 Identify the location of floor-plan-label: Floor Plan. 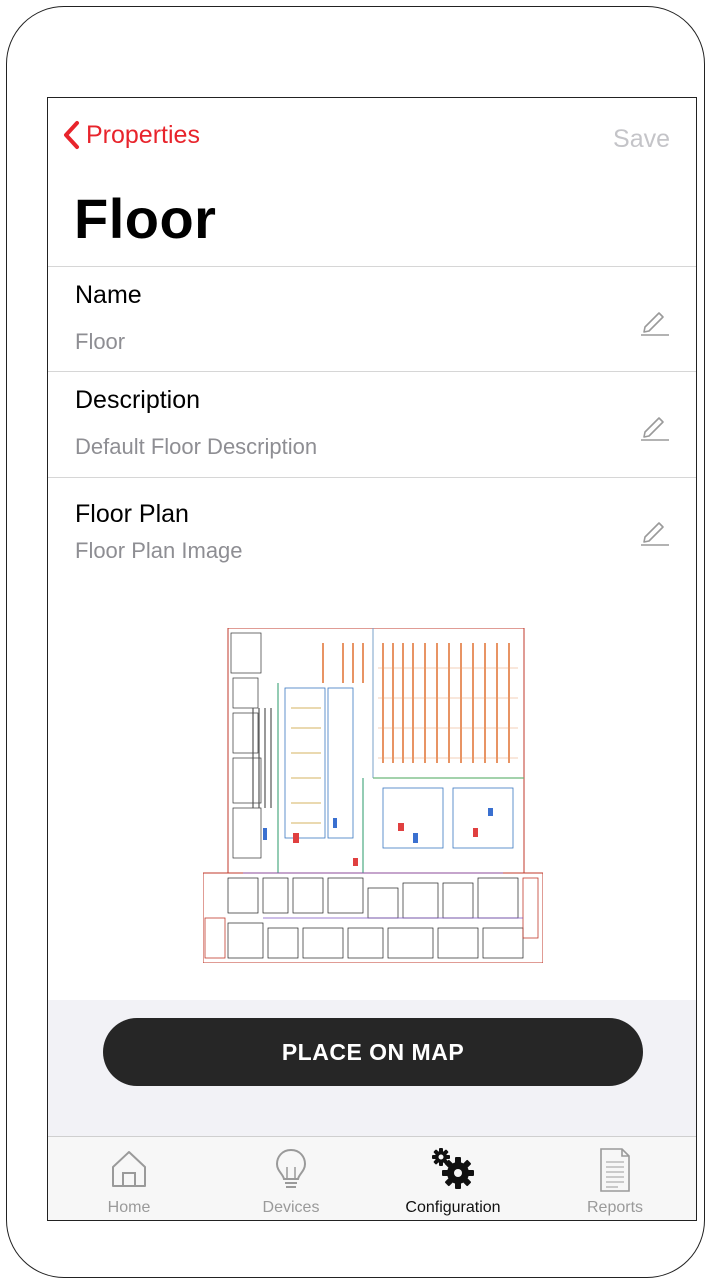
(132, 514).